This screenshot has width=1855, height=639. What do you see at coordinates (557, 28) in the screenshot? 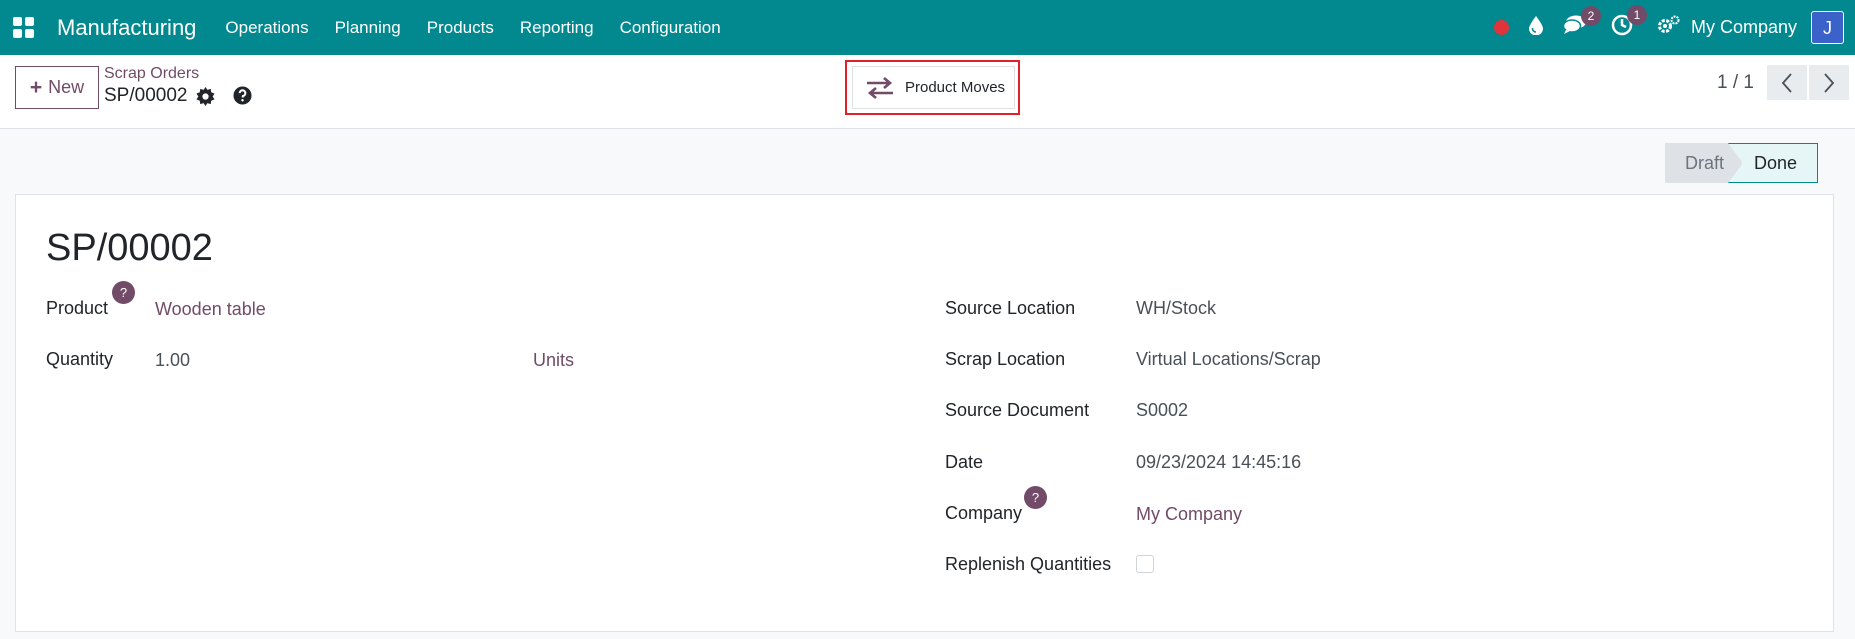
I see `menu-reporting: Reporting` at bounding box center [557, 28].